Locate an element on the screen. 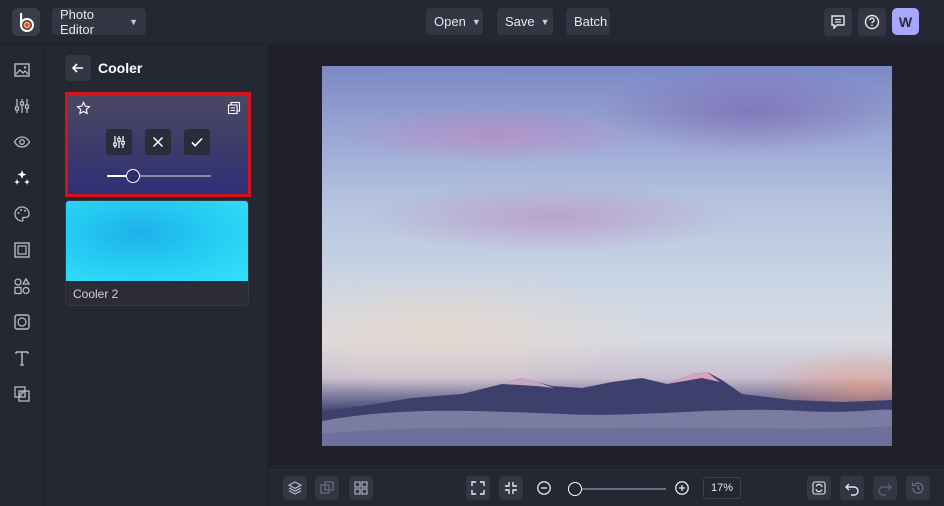 This screenshot has width=944, height=506. reset-image-button is located at coordinates (819, 488).